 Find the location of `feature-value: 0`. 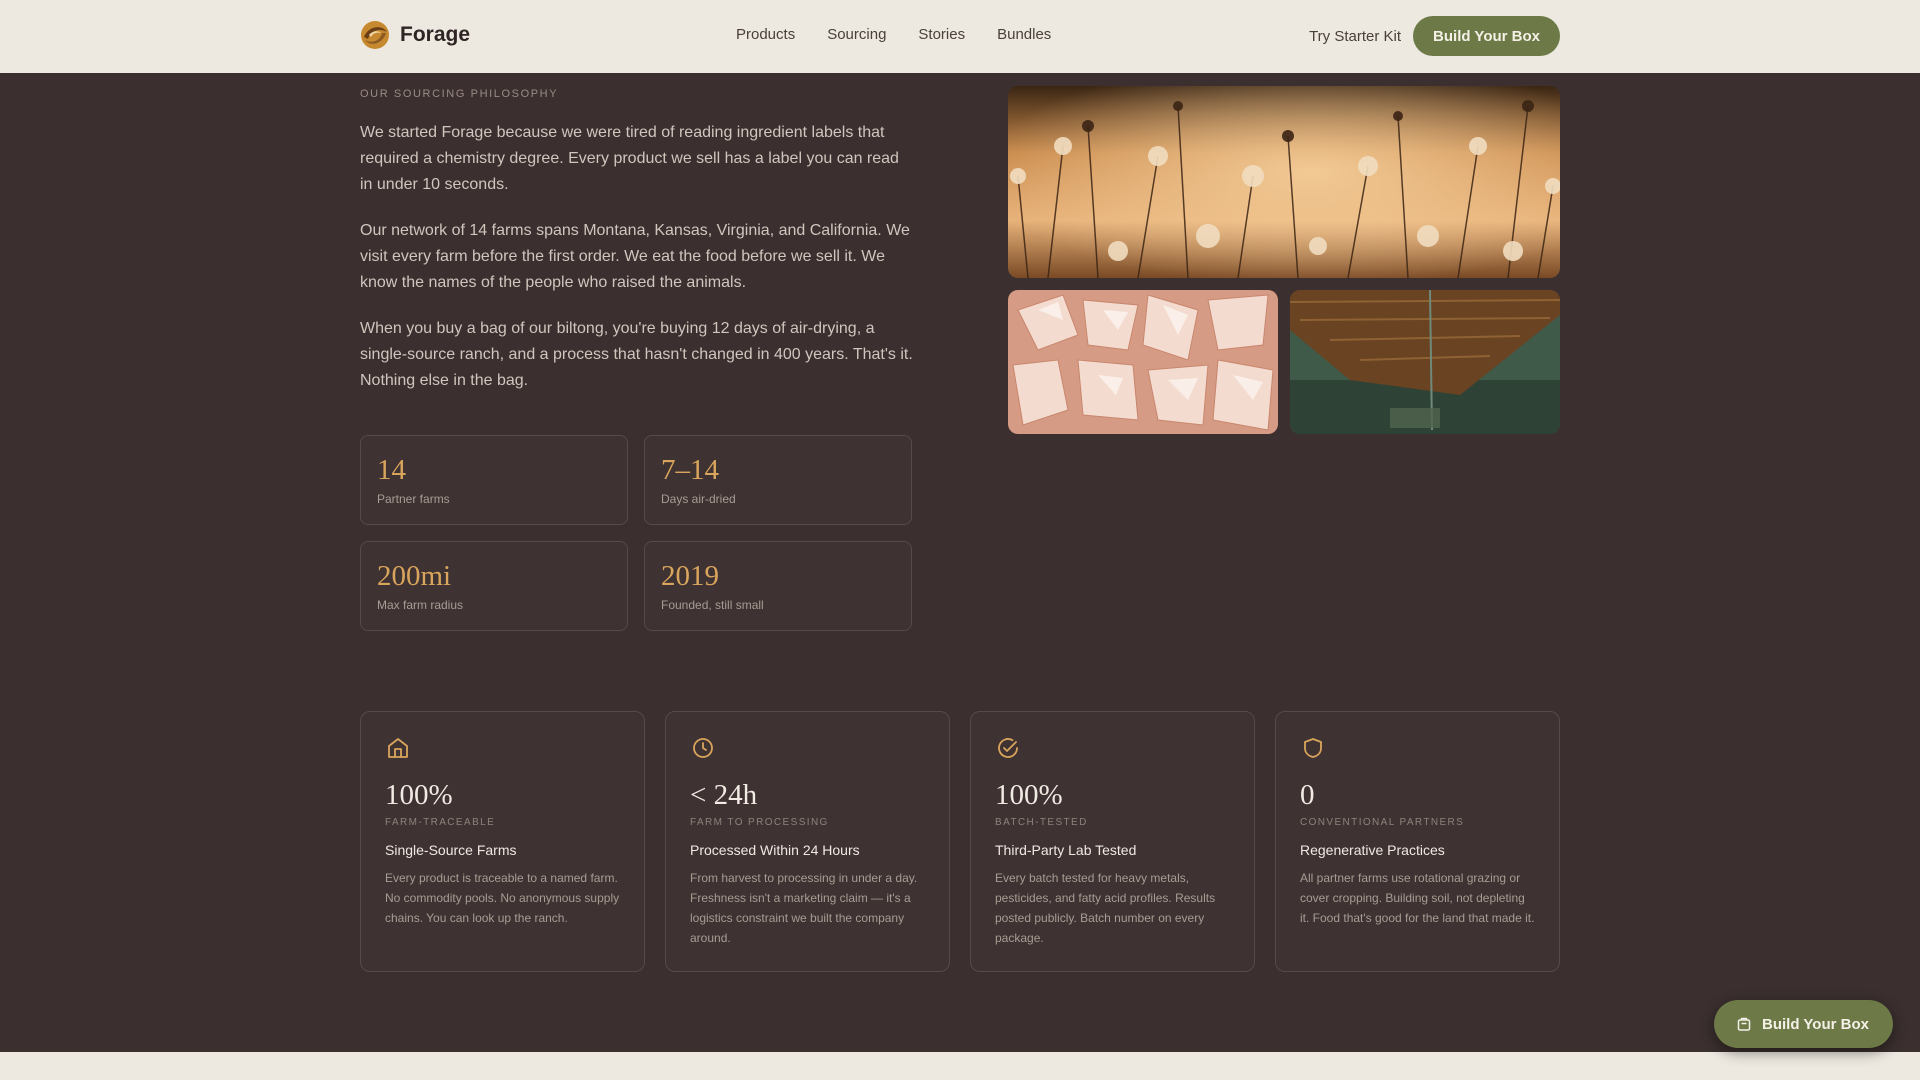

feature-value: 0 is located at coordinates (1307, 795).